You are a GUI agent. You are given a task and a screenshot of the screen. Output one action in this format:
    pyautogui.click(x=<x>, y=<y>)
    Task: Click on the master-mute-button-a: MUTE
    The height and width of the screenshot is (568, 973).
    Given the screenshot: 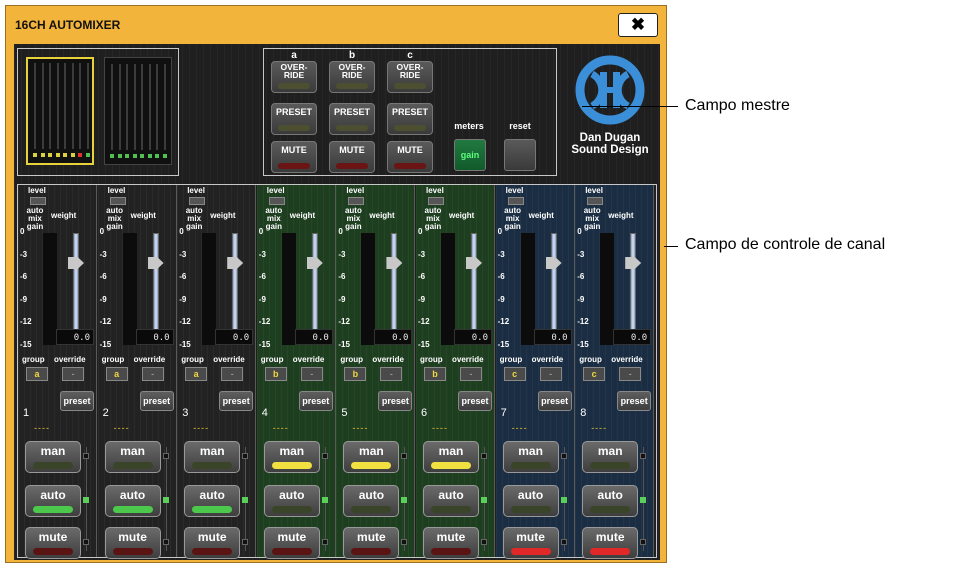 What is the action you would take?
    pyautogui.click(x=294, y=157)
    